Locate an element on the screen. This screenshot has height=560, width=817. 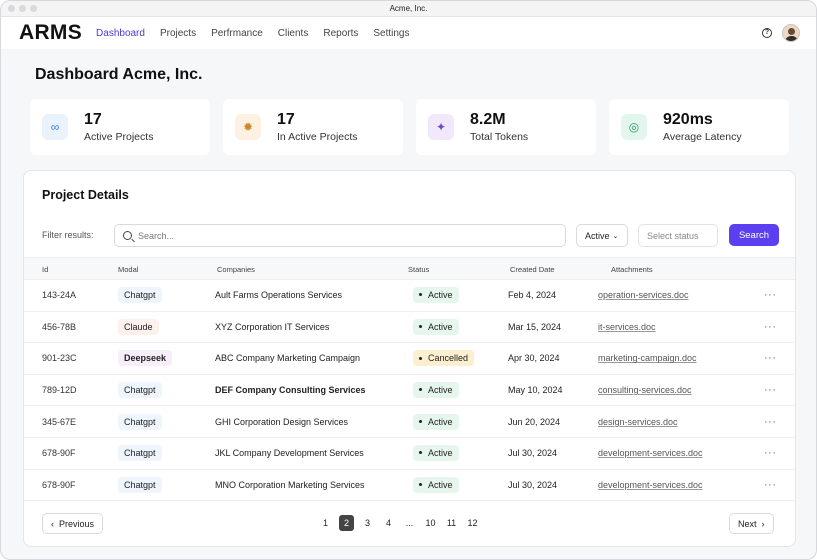
attachment-link: consulting-services.doc is located at coordinates (645, 390).